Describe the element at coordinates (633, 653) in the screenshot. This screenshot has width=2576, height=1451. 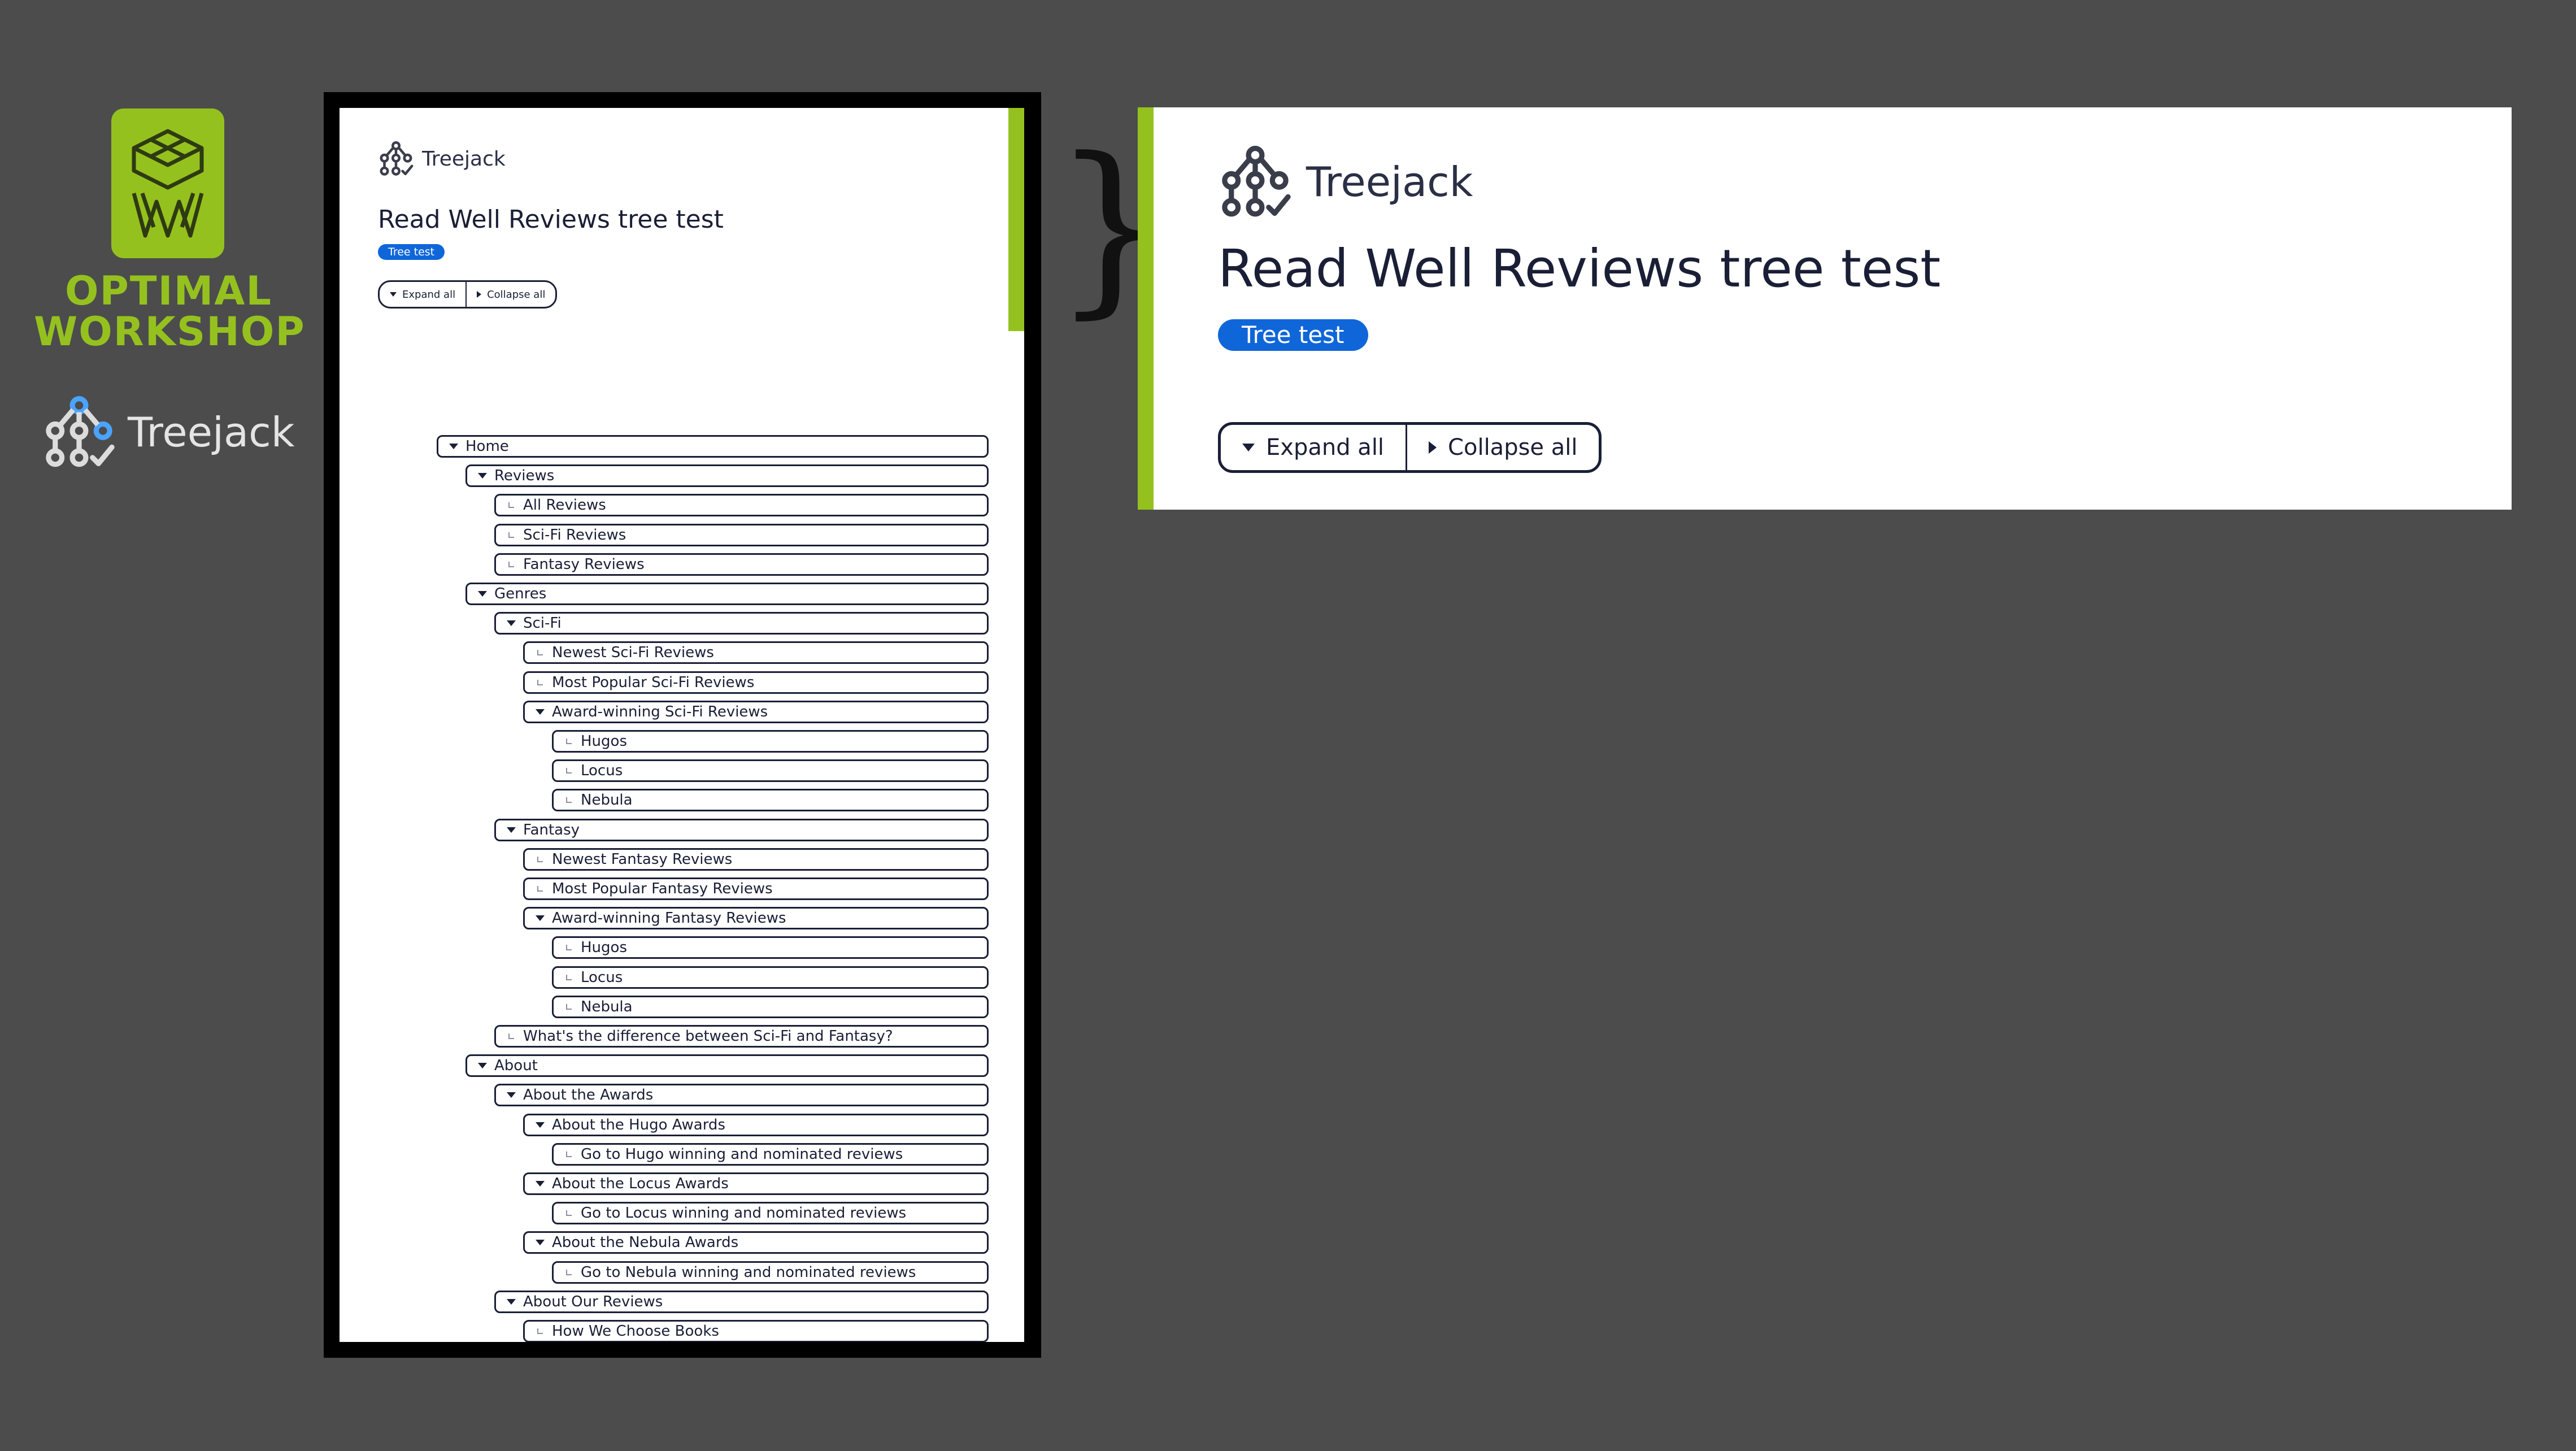
I see `tree-node-label: Newest Sci-Fi Reviews` at that location.